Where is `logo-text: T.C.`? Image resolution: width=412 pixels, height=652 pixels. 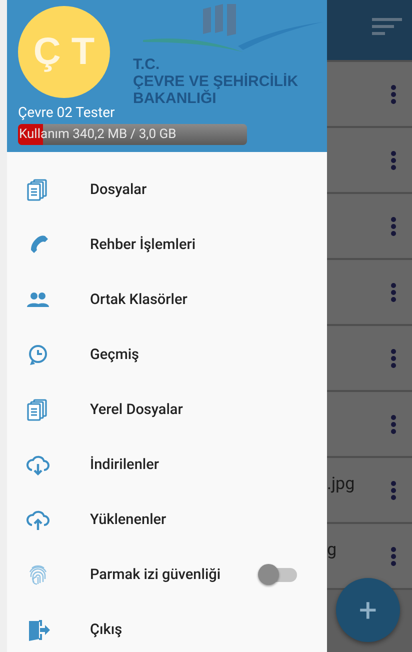 logo-text: T.C. is located at coordinates (147, 64).